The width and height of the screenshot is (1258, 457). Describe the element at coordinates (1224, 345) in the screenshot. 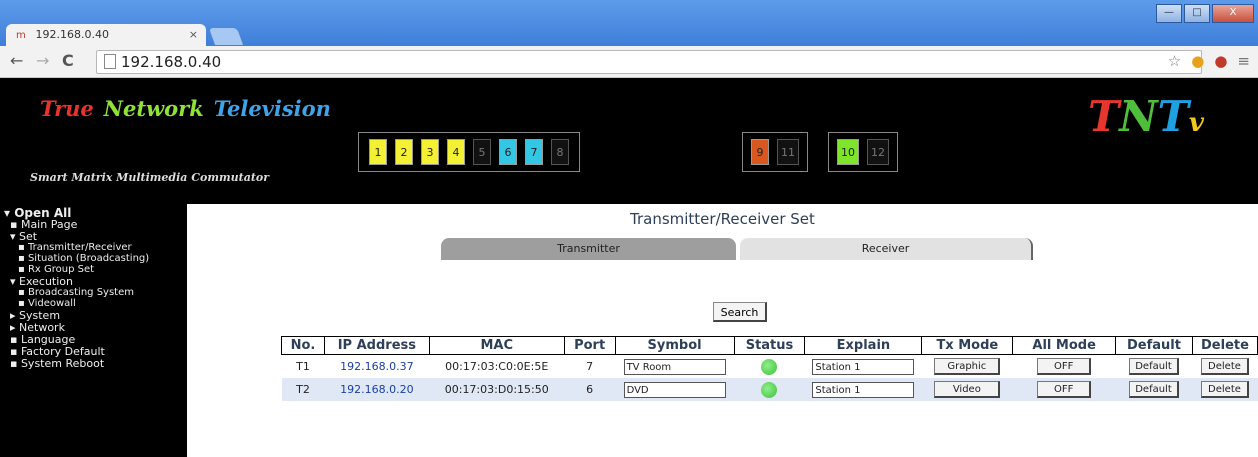

I see `column-header: Delete` at that location.